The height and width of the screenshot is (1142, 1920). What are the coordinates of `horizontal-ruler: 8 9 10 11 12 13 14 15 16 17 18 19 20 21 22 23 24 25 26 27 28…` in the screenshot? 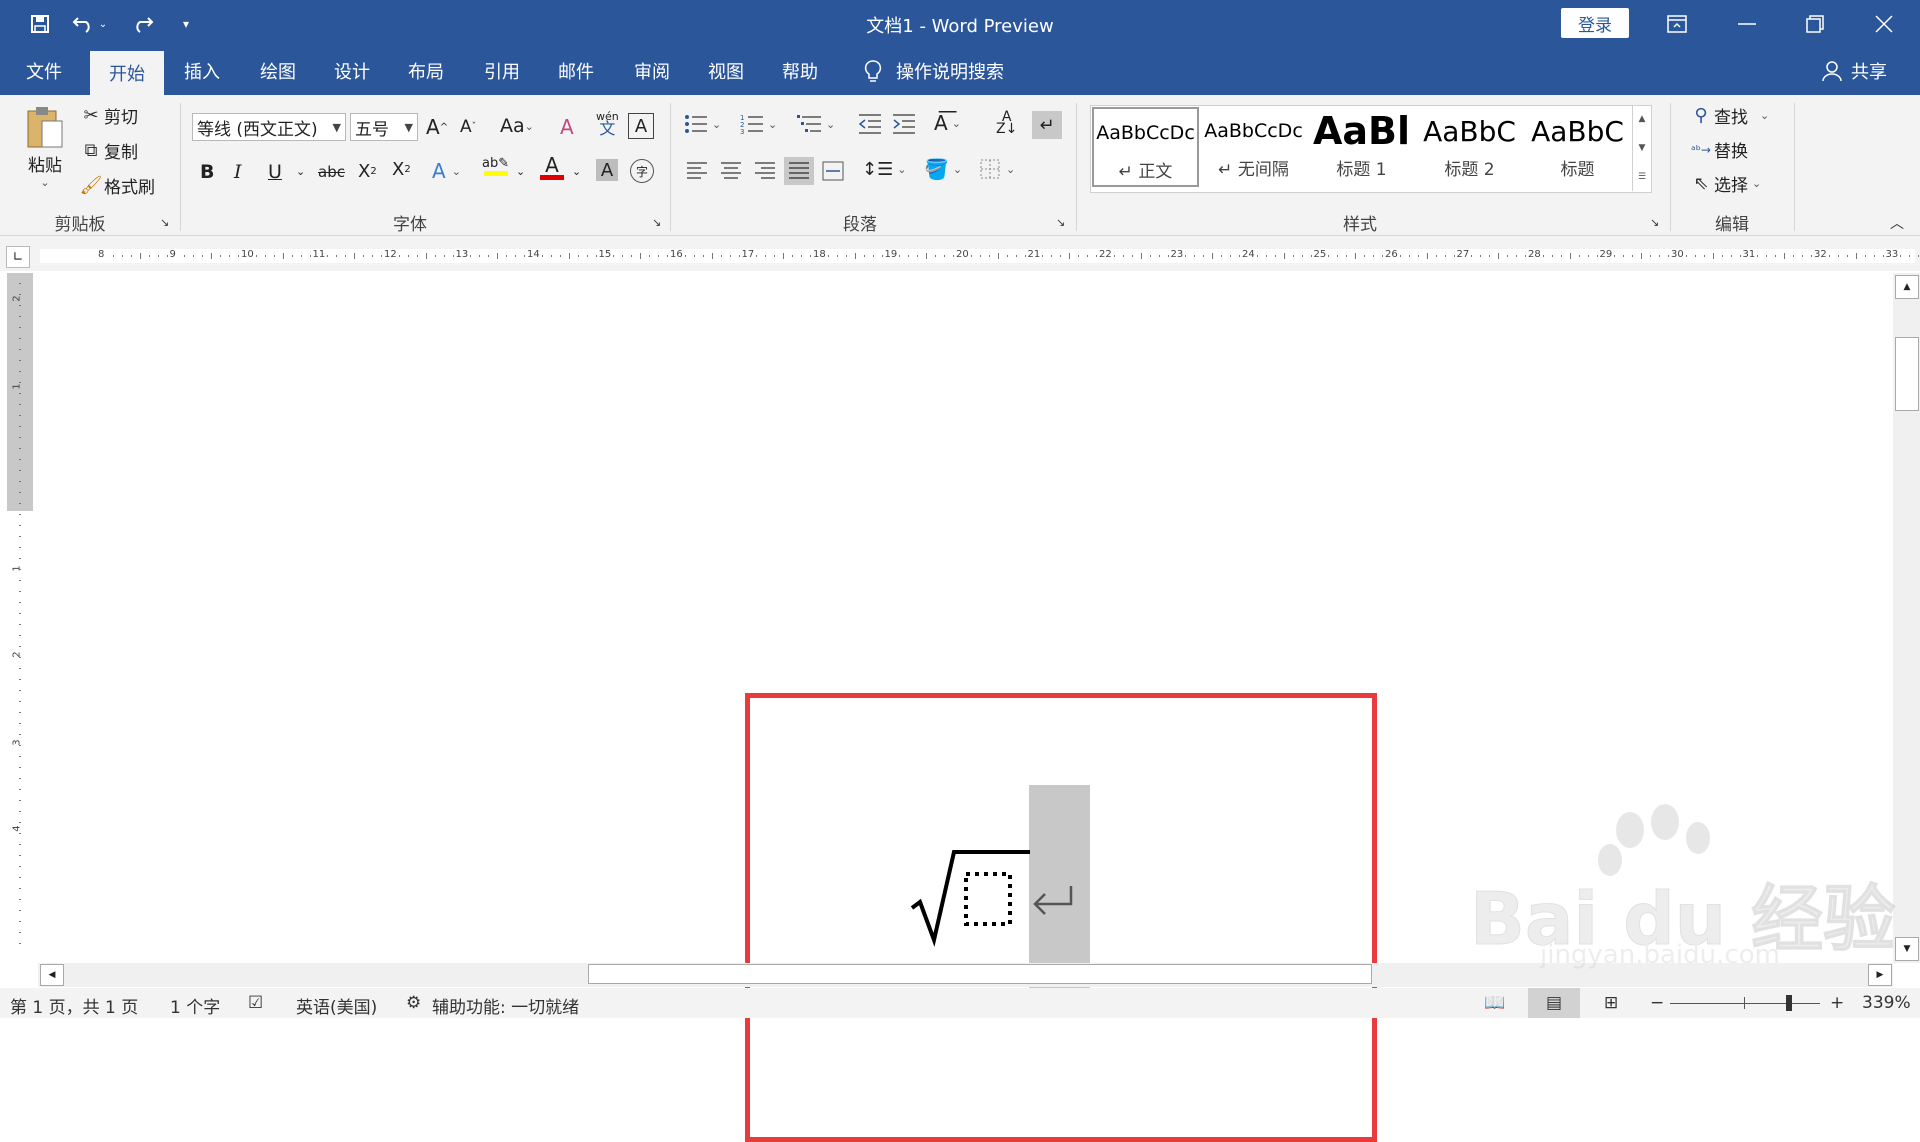 It's located at (980, 256).